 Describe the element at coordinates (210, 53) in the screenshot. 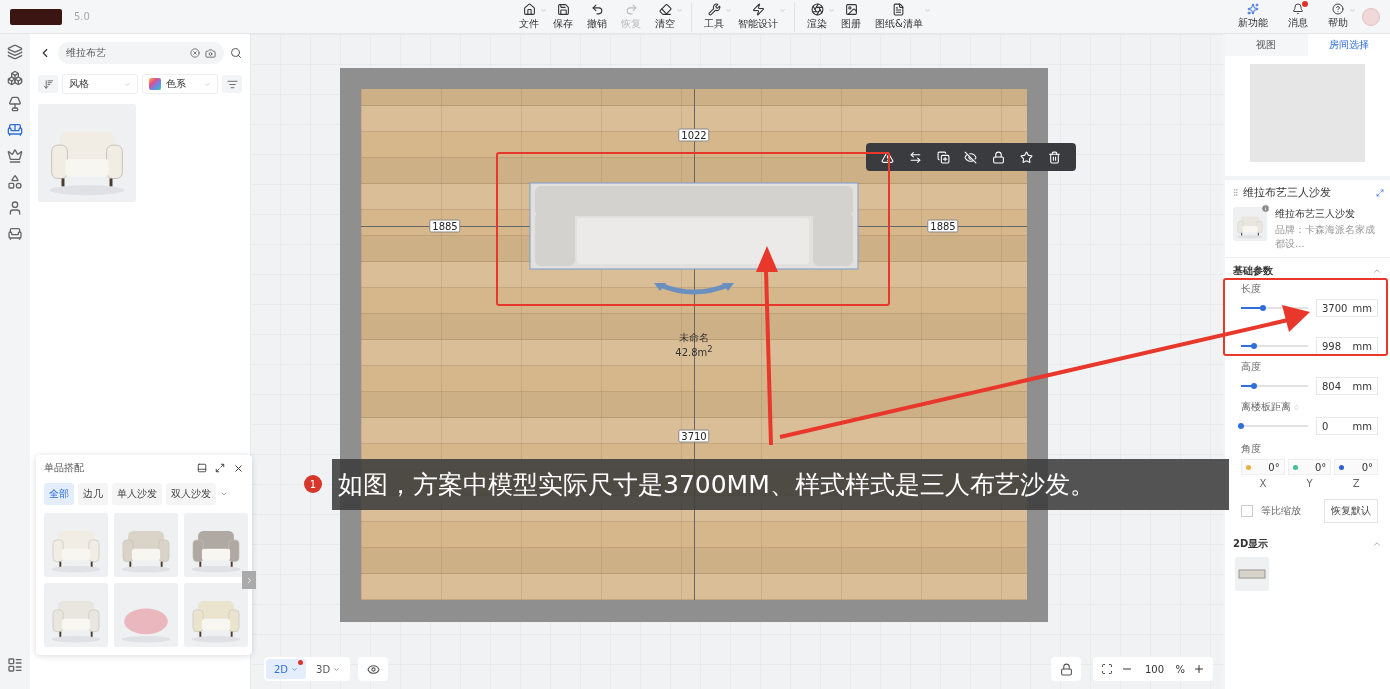

I see `camera-icon` at that location.